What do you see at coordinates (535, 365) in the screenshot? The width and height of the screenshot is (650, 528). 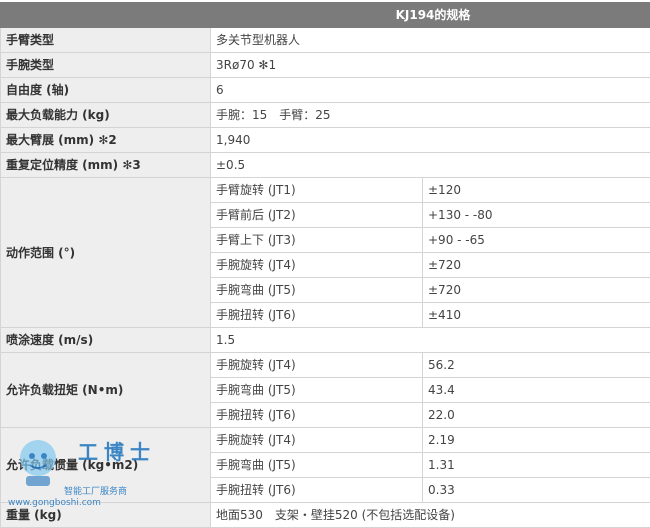 I see `sub-row-value: 56.2` at bounding box center [535, 365].